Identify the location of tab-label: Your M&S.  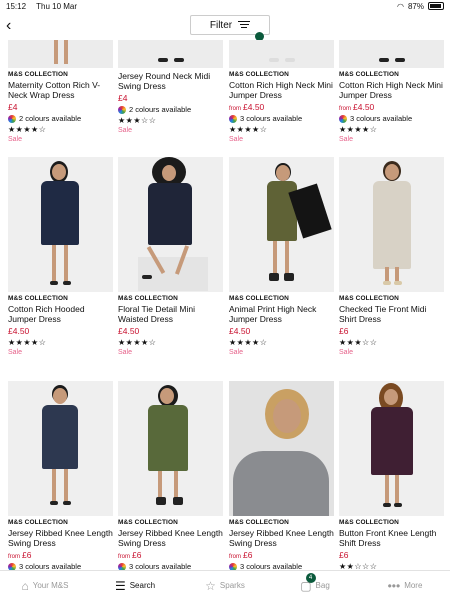
(50, 585).